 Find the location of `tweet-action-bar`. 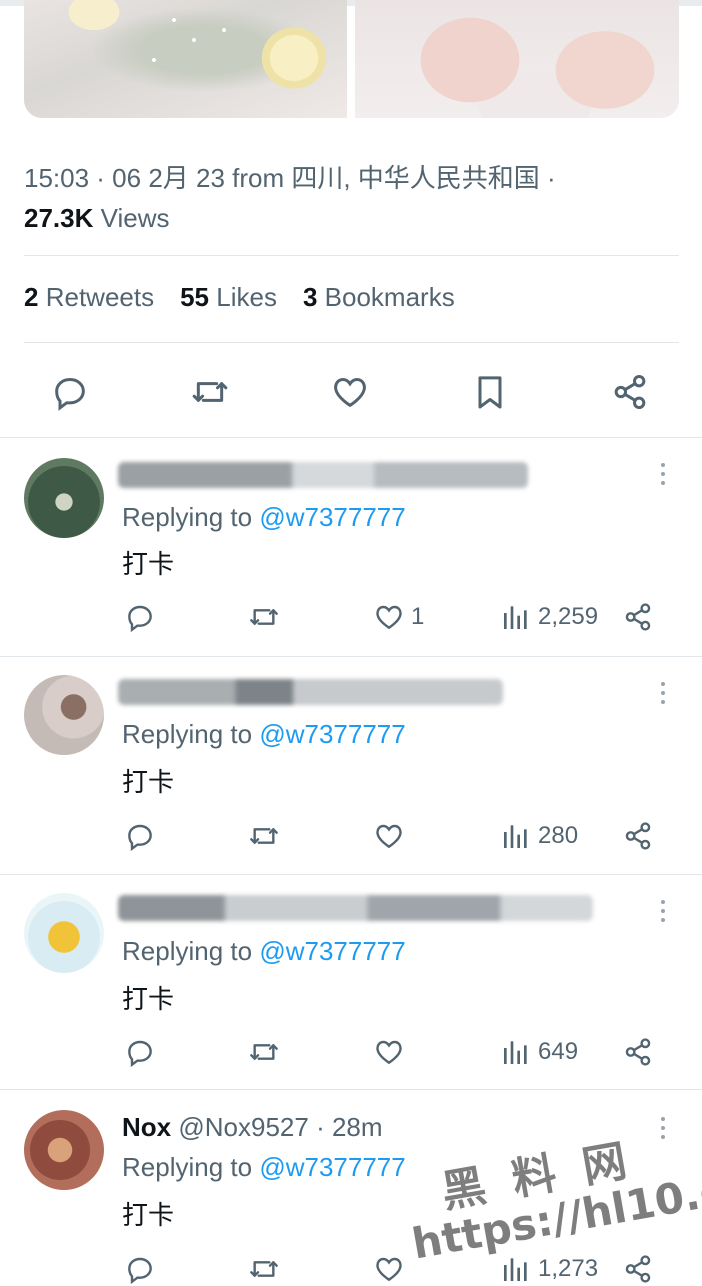

tweet-action-bar is located at coordinates (351, 390).